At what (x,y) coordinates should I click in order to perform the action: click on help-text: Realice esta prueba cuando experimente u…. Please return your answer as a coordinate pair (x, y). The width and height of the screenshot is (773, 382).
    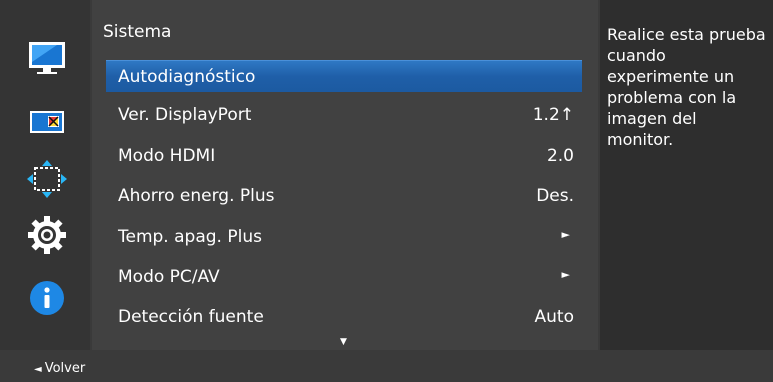
    Looking at the image, I should click on (686, 87).